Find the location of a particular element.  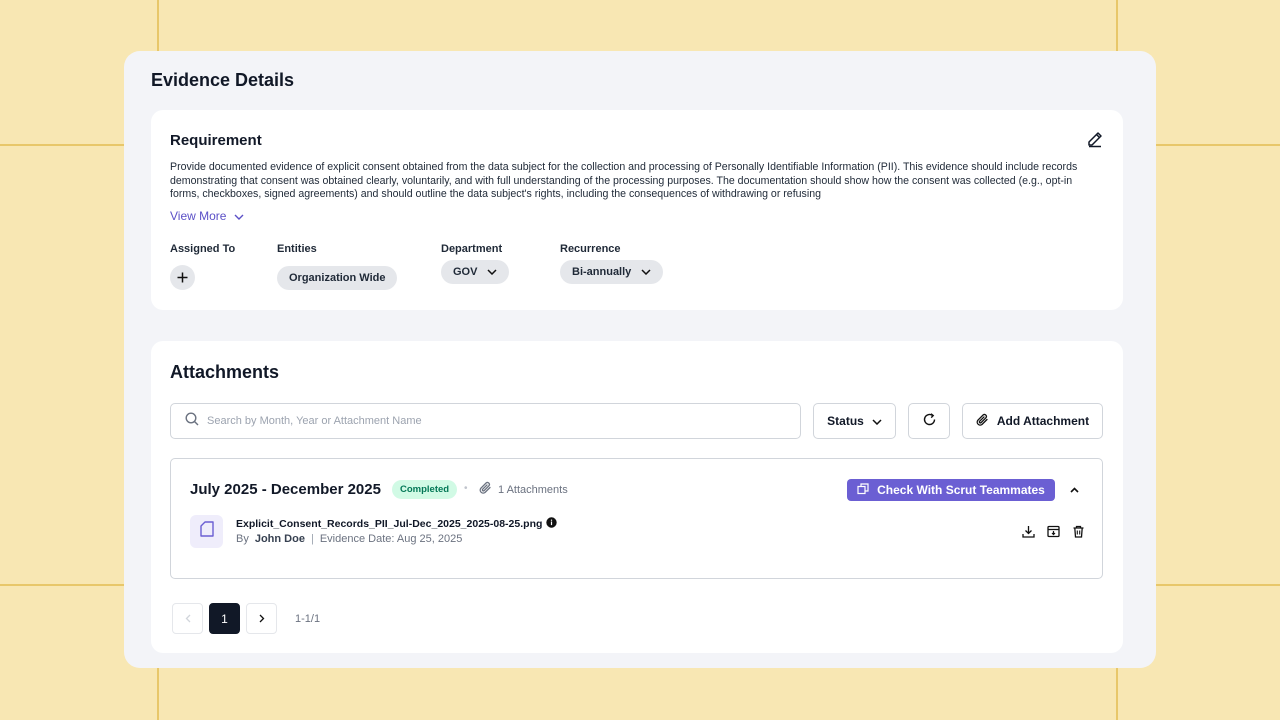

requirement-title: Requirement is located at coordinates (216, 140).